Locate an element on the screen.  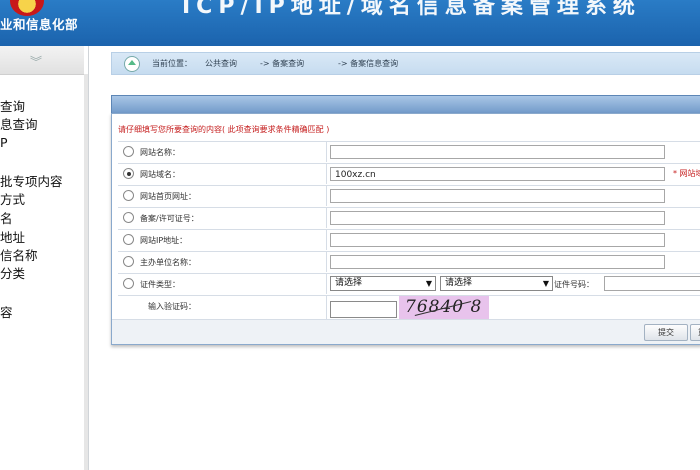
sidebar-item: 分类 is located at coordinates (12, 274).